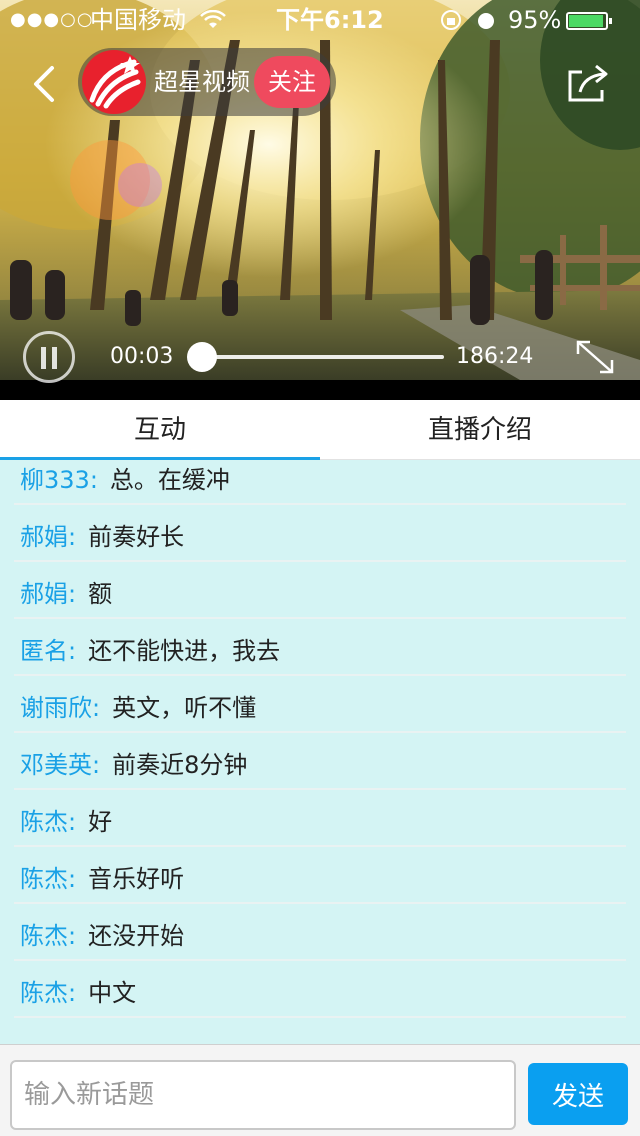  What do you see at coordinates (320, 390) in the screenshot?
I see `video-letterbox` at bounding box center [320, 390].